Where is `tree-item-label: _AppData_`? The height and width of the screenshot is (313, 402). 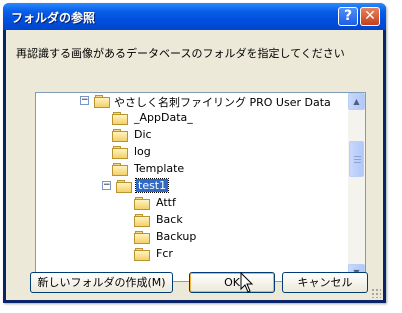
tree-item-label: _AppData_ is located at coordinates (163, 117).